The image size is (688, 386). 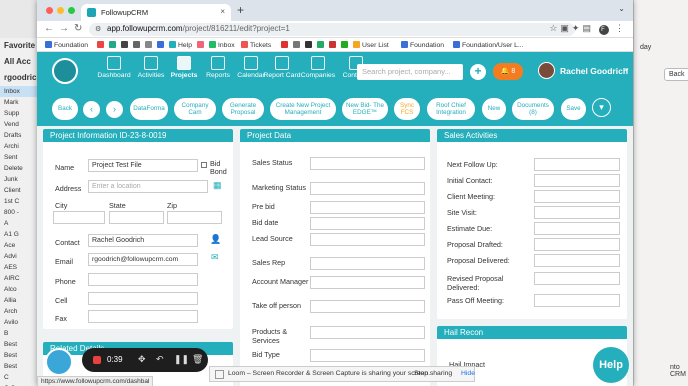 I want to click on contact-field: Rachel Goodrich, so click(x=143, y=240).